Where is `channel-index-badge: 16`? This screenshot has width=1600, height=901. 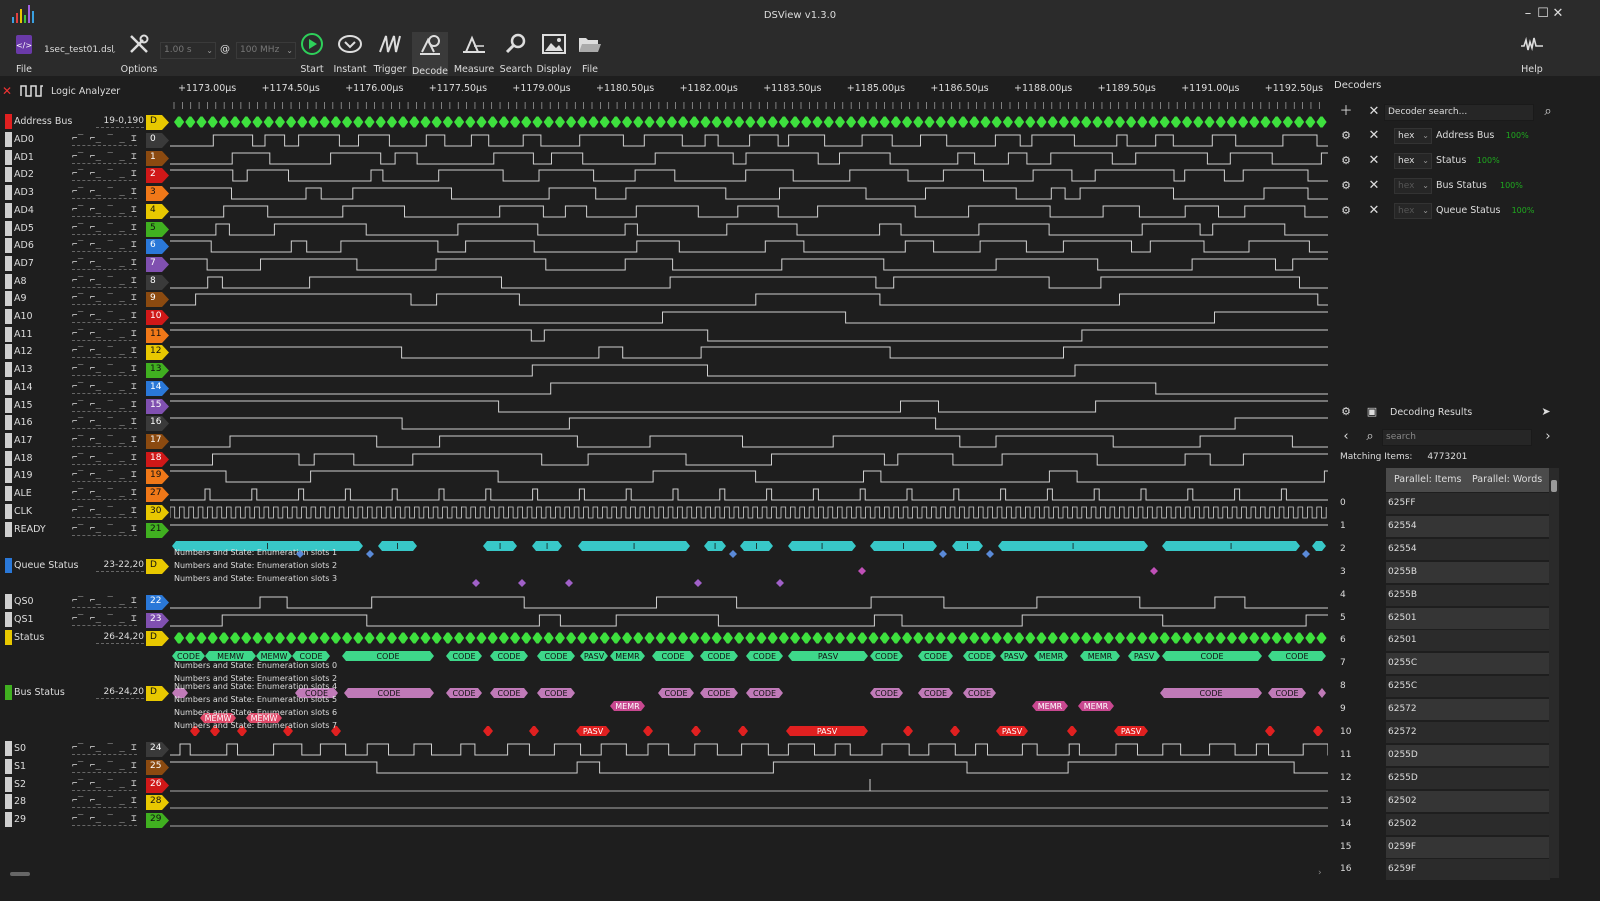
channel-index-badge: 16 is located at coordinates (158, 423).